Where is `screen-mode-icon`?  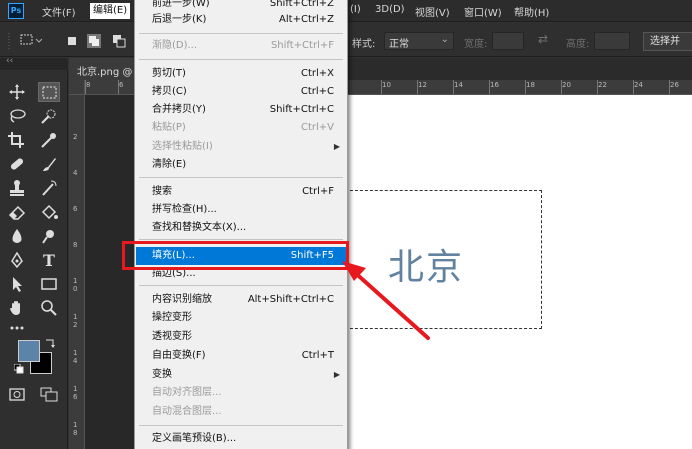 screen-mode-icon is located at coordinates (49, 394).